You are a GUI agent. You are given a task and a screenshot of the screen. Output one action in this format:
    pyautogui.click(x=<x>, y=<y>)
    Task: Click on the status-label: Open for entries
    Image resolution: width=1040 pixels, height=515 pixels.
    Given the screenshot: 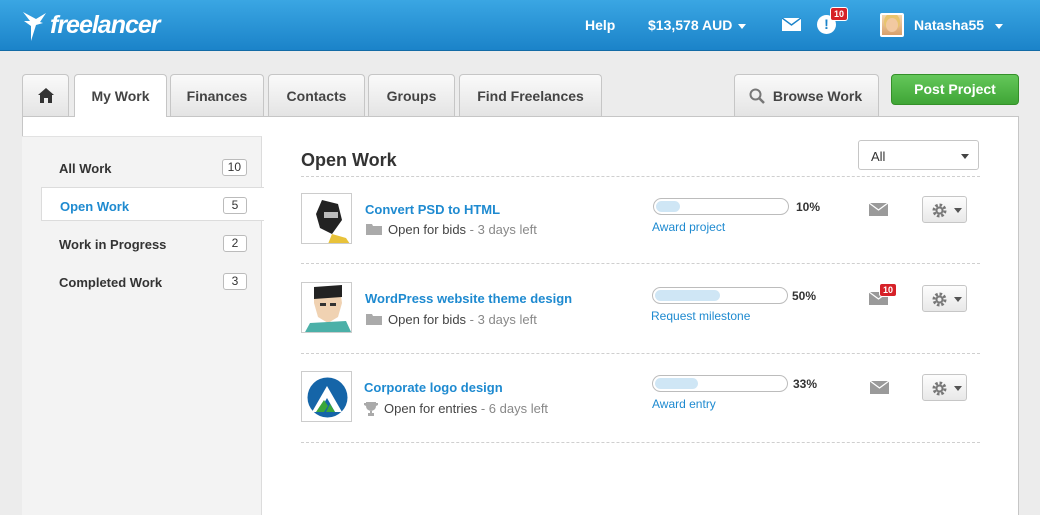 What is the action you would take?
    pyautogui.click(x=431, y=408)
    